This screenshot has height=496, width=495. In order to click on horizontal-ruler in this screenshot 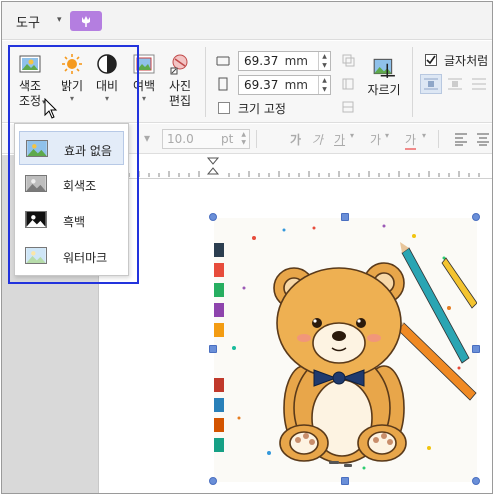, I will do `click(295, 167)`.